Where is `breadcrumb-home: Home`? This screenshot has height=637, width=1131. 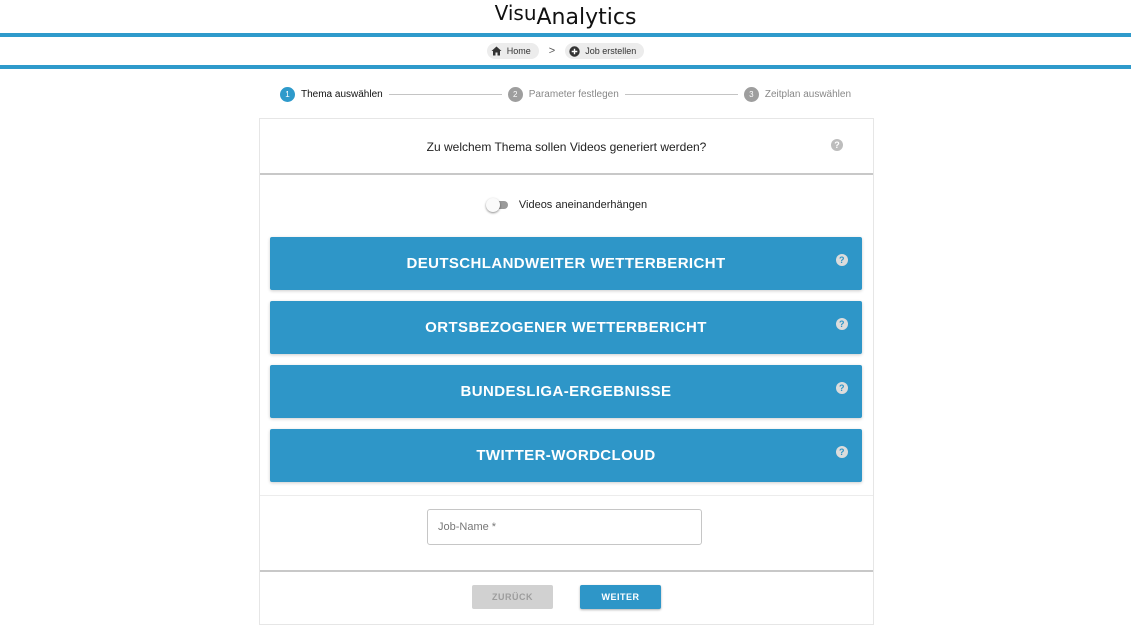 breadcrumb-home: Home is located at coordinates (512, 51).